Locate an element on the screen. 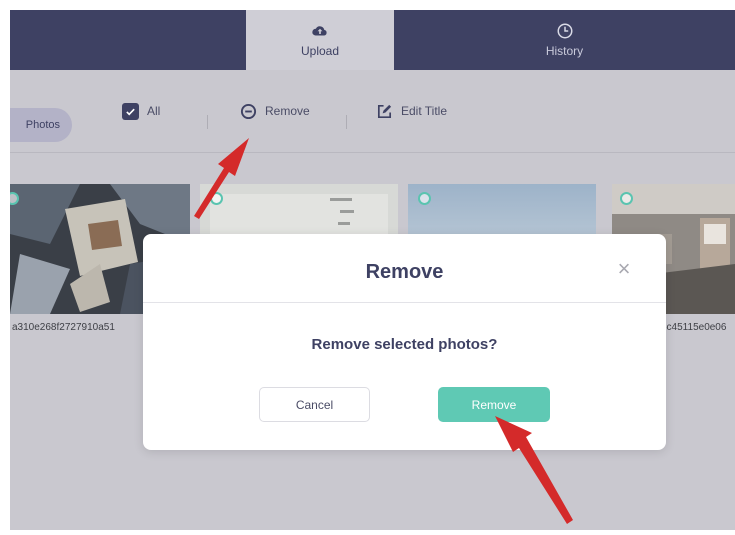  header-left-panel is located at coordinates (128, 40).